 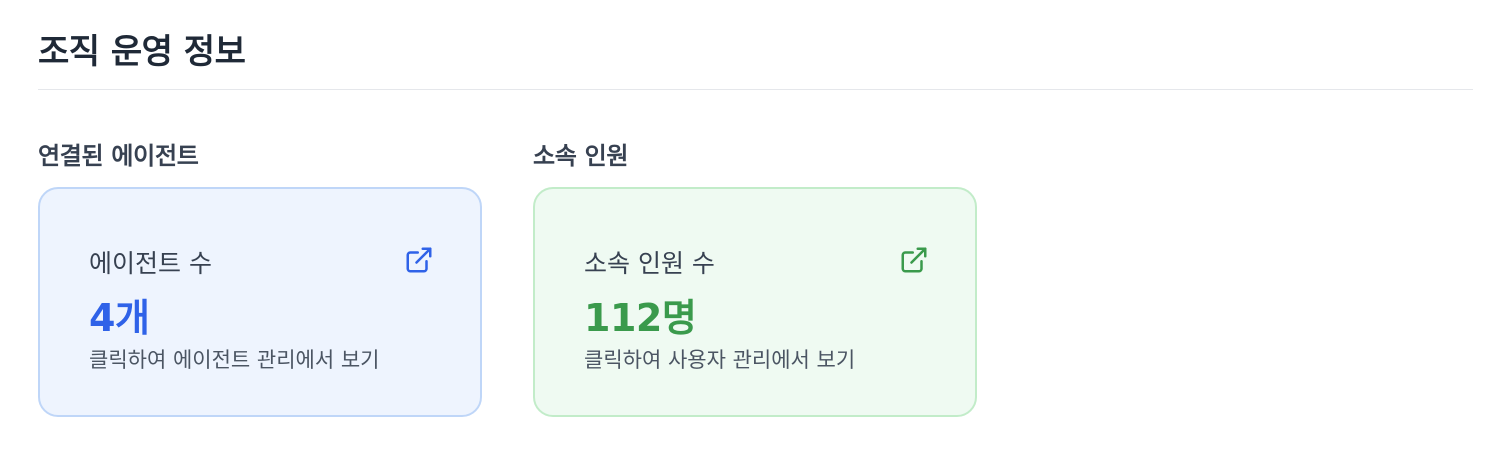 I want to click on member-count-value: 112명, so click(x=640, y=318).